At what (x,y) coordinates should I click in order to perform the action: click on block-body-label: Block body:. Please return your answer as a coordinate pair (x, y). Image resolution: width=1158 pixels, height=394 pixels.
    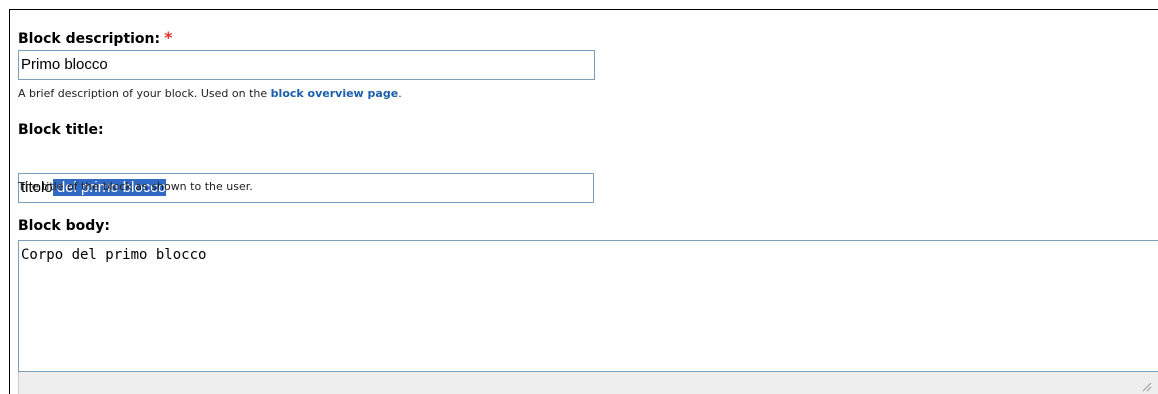
    Looking at the image, I should click on (64, 226).